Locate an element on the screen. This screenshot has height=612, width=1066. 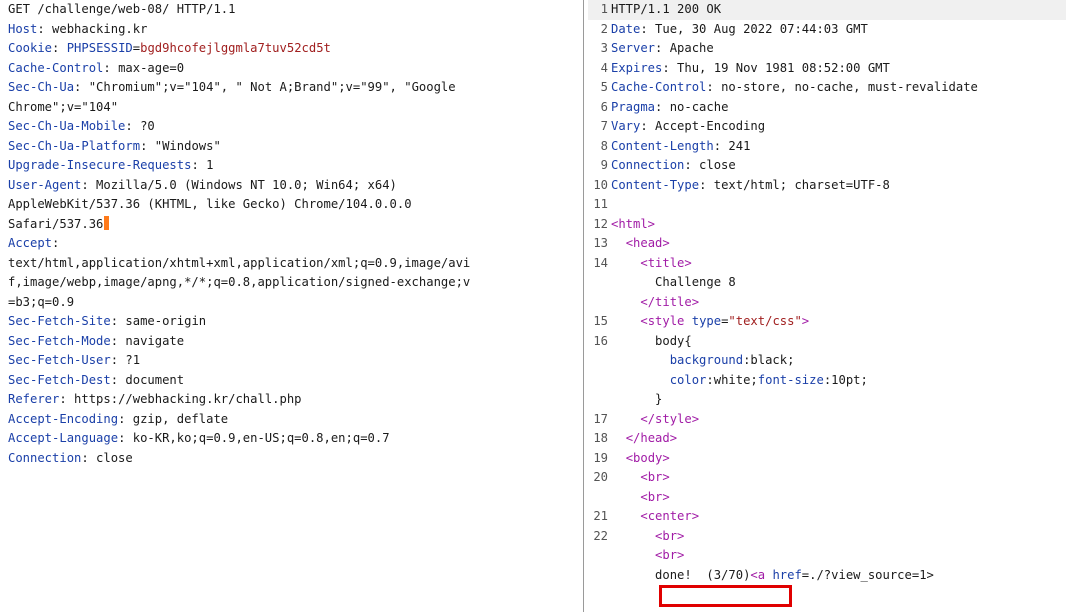
request-line: Accept: is located at coordinates (291, 244).